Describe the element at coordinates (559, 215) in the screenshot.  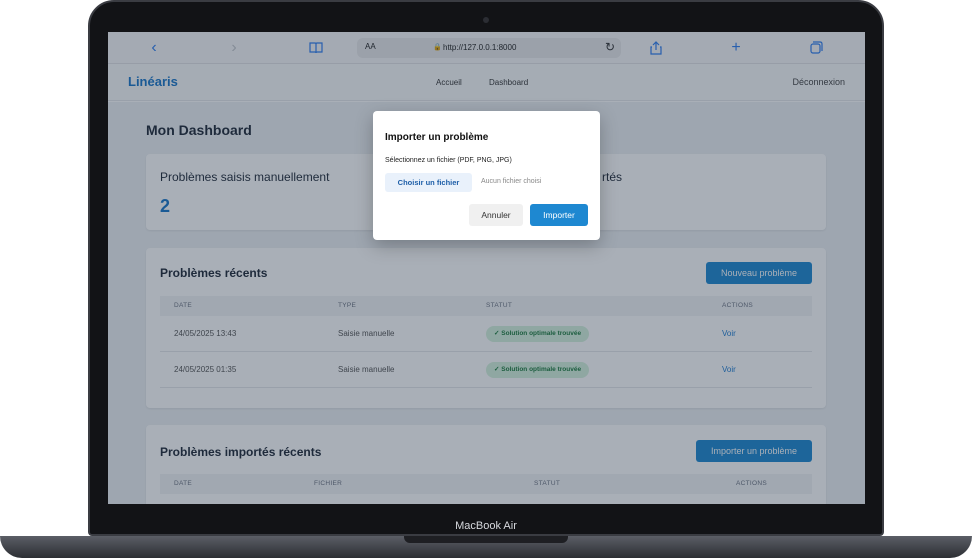
I see `import-button: Importer` at that location.